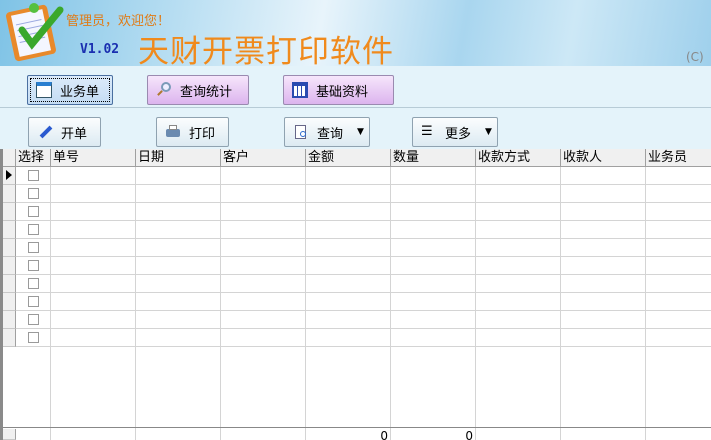 The image size is (711, 440). I want to click on column-header: 收款方式, so click(518, 158).